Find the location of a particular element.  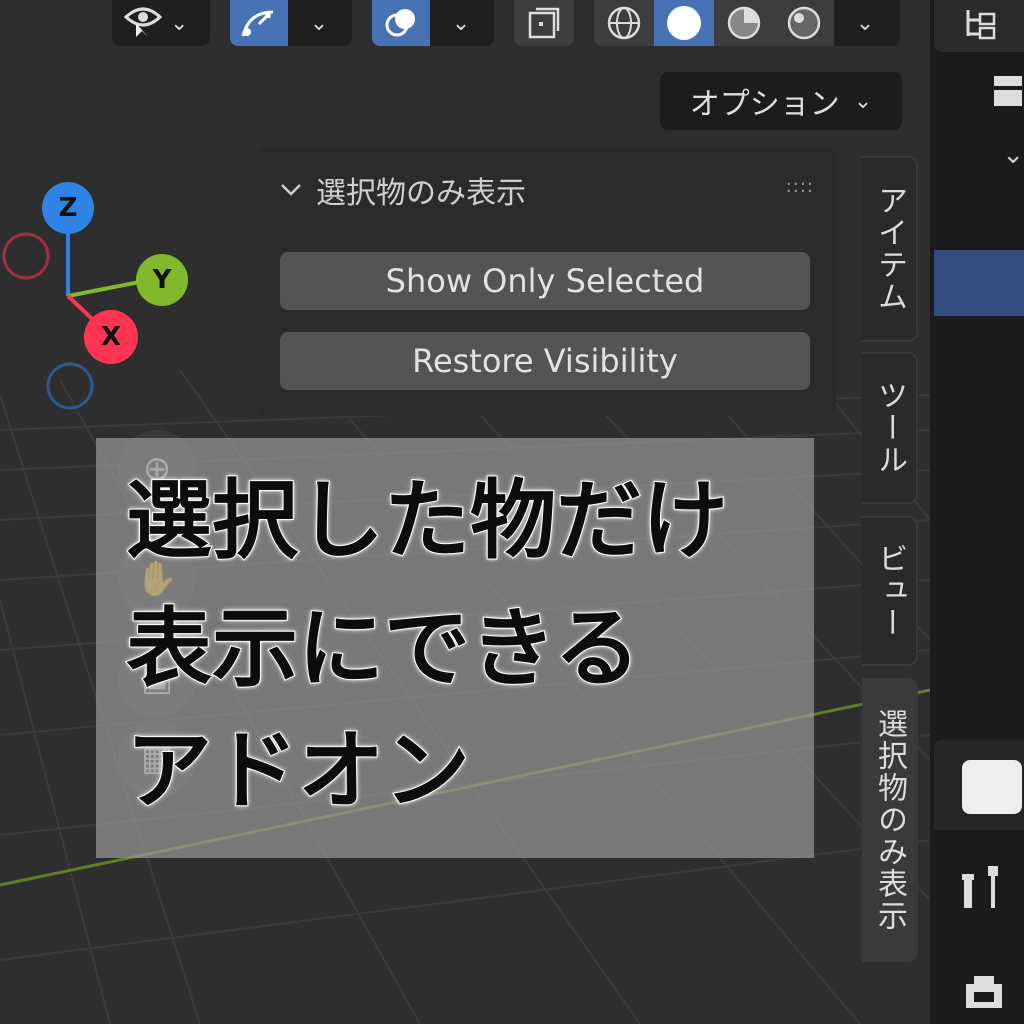

material-shading-button is located at coordinates (744, 23).